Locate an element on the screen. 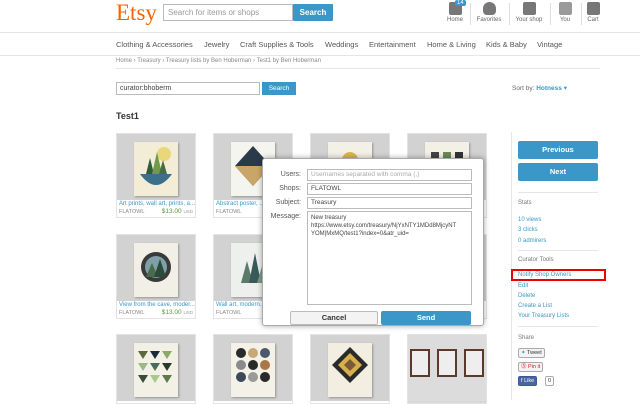  pin-label: Pin it is located at coordinates (534, 367).